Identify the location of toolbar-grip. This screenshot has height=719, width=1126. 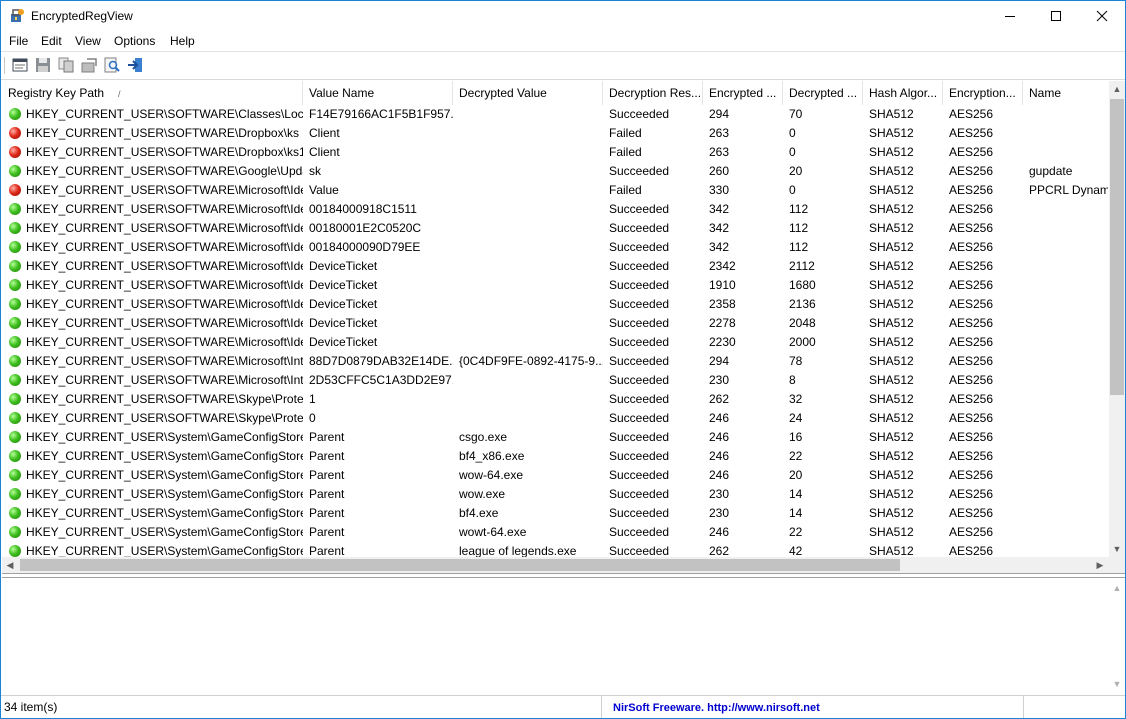
(5, 65).